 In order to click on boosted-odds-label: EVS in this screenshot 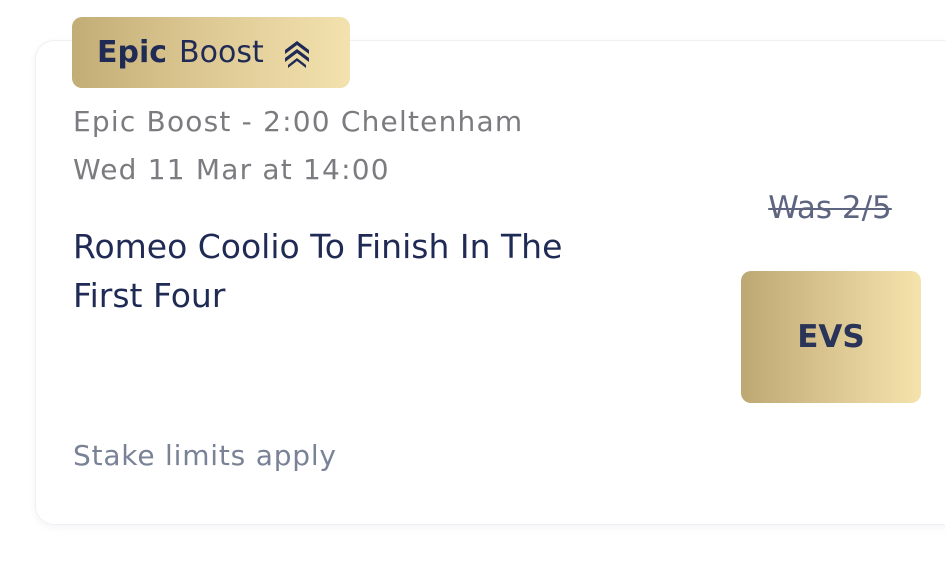, I will do `click(831, 337)`.